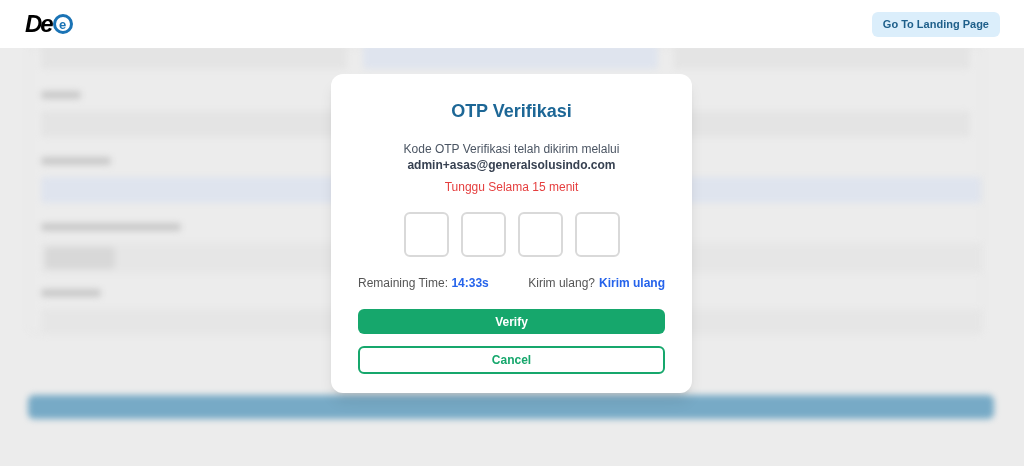 The height and width of the screenshot is (466, 1024). Describe the element at coordinates (511, 149) in the screenshot. I see `otp-message: Kode OTP Verifikasi telah dikirim melalui` at that location.